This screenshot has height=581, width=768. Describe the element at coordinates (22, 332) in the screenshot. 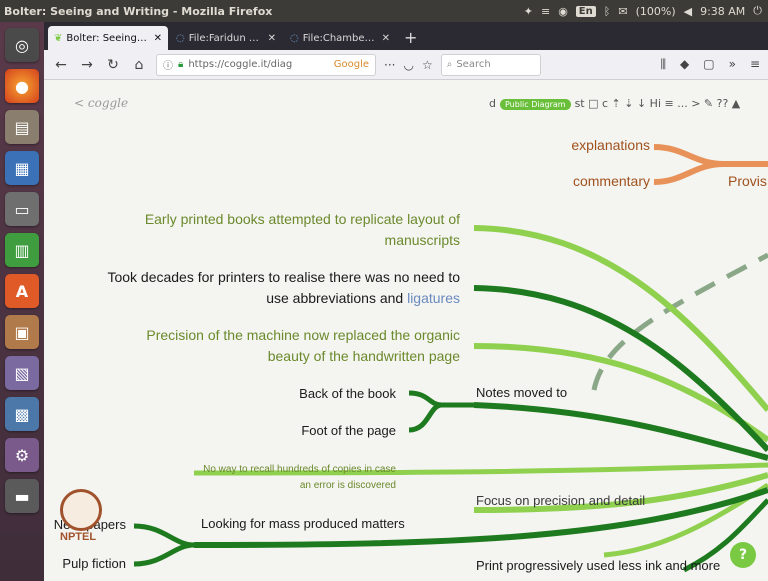

I see `impress-icon: ▣` at that location.